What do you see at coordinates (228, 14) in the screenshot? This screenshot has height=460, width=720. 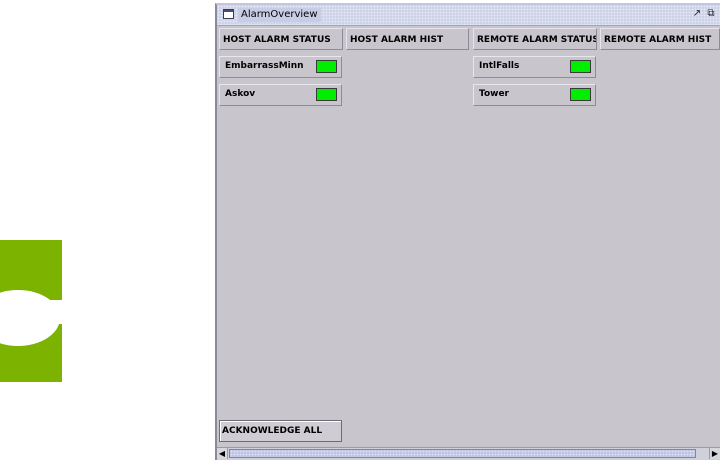 I see `window-icon` at bounding box center [228, 14].